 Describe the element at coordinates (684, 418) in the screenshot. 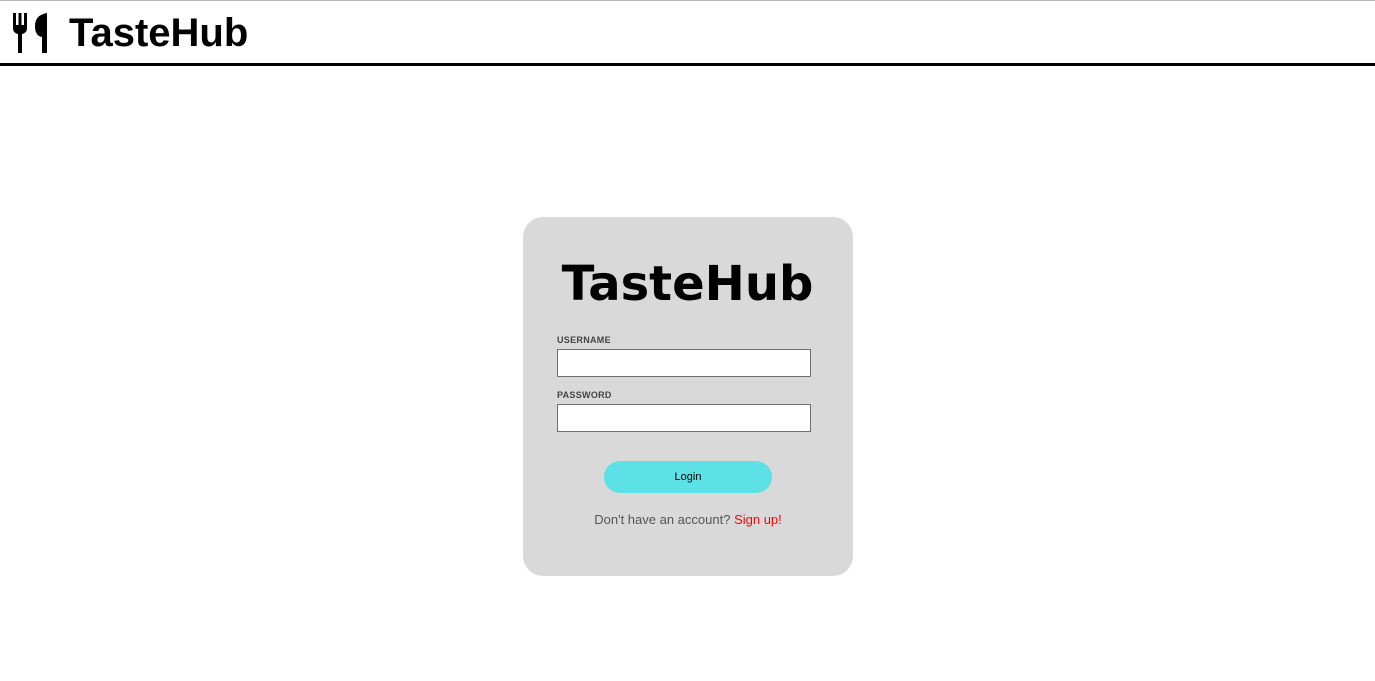

I see `password-input` at that location.